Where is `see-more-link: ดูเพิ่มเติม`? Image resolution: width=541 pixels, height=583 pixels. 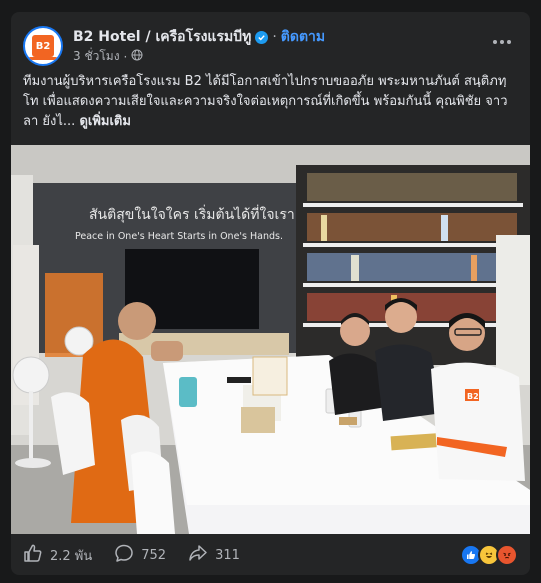
see-more-link: ดูเพิ่มเติม is located at coordinates (104, 121).